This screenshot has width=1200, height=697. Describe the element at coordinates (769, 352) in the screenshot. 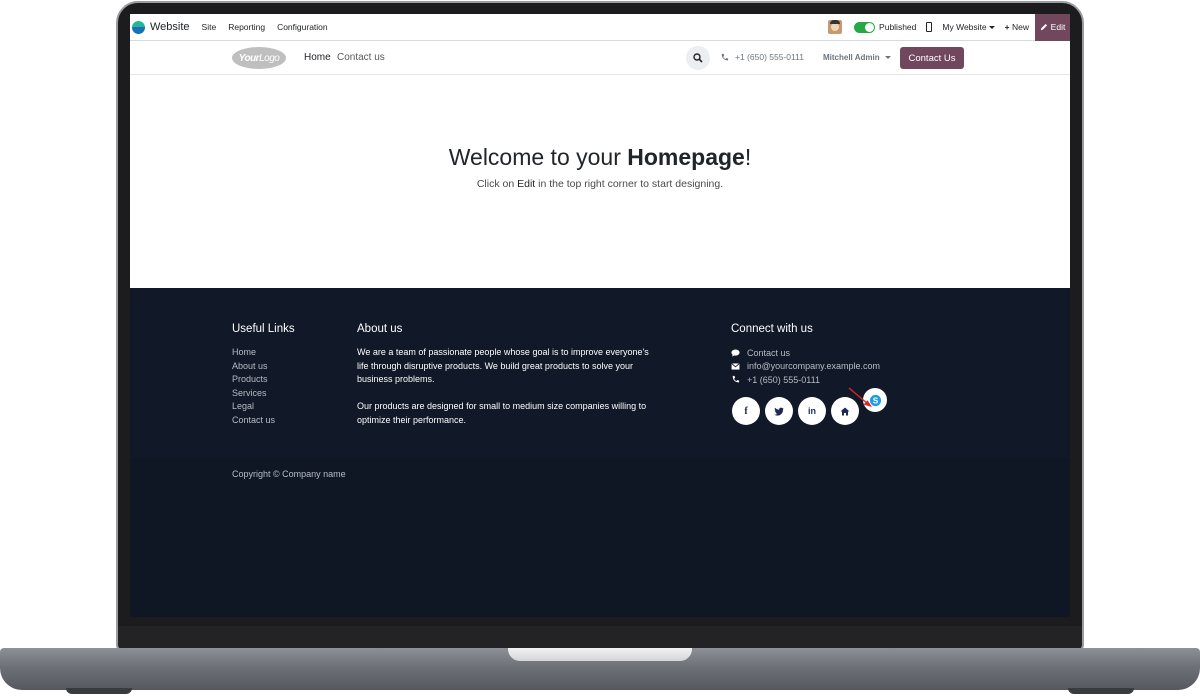

I see `connect-contact-text: Contact us` at that location.